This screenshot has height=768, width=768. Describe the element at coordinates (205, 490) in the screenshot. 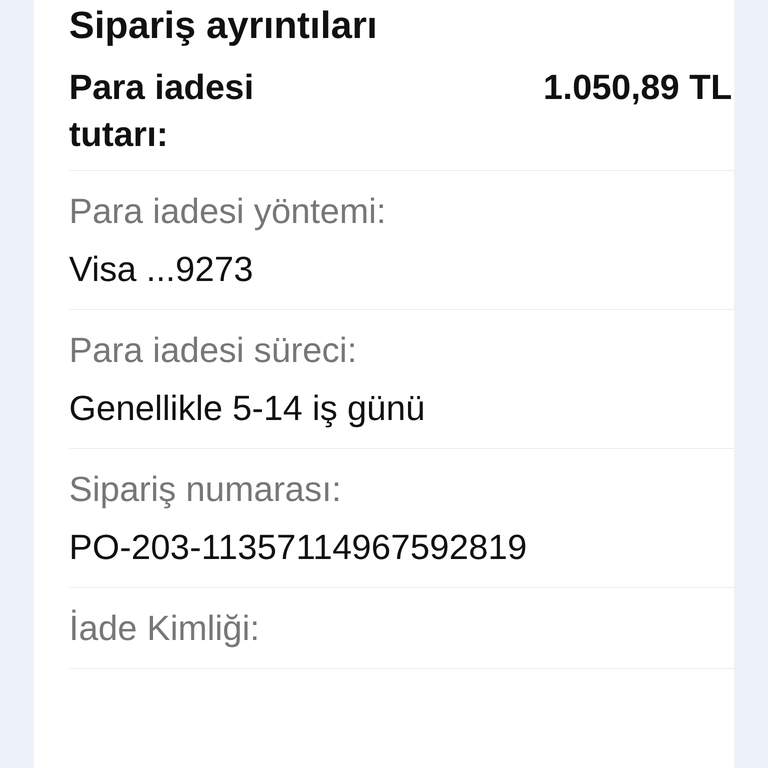

I see `detail-label: Sipariş numarası:` at that location.